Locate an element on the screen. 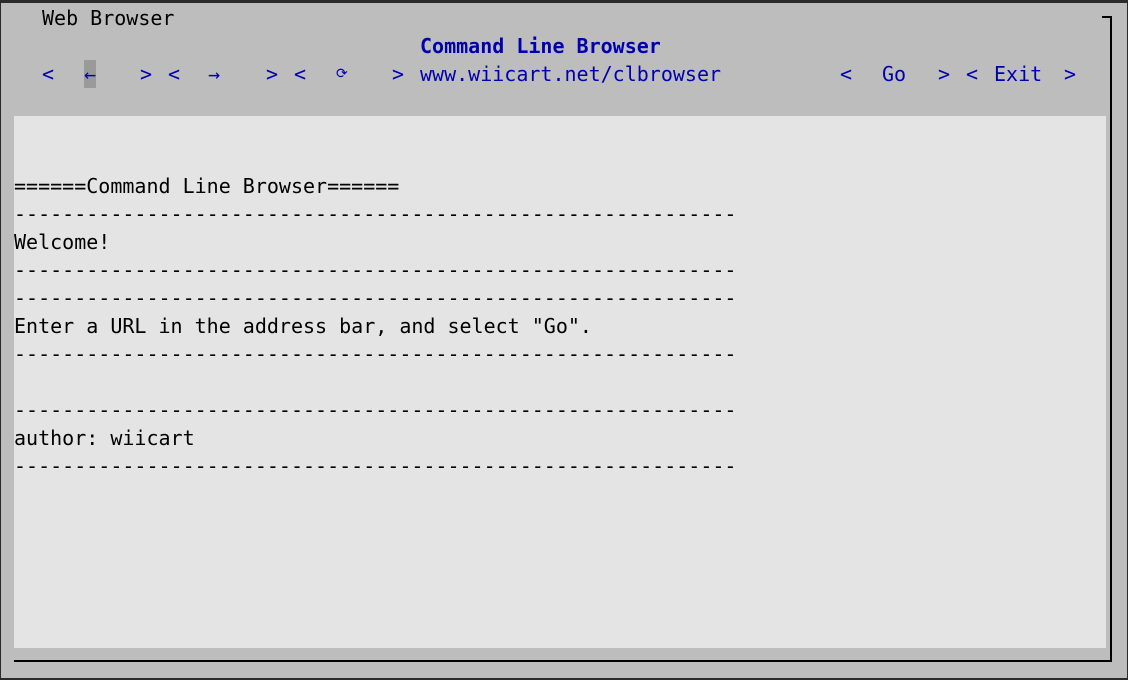 The image size is (1128, 680). reload-icon: ⟳ is located at coordinates (342, 74).